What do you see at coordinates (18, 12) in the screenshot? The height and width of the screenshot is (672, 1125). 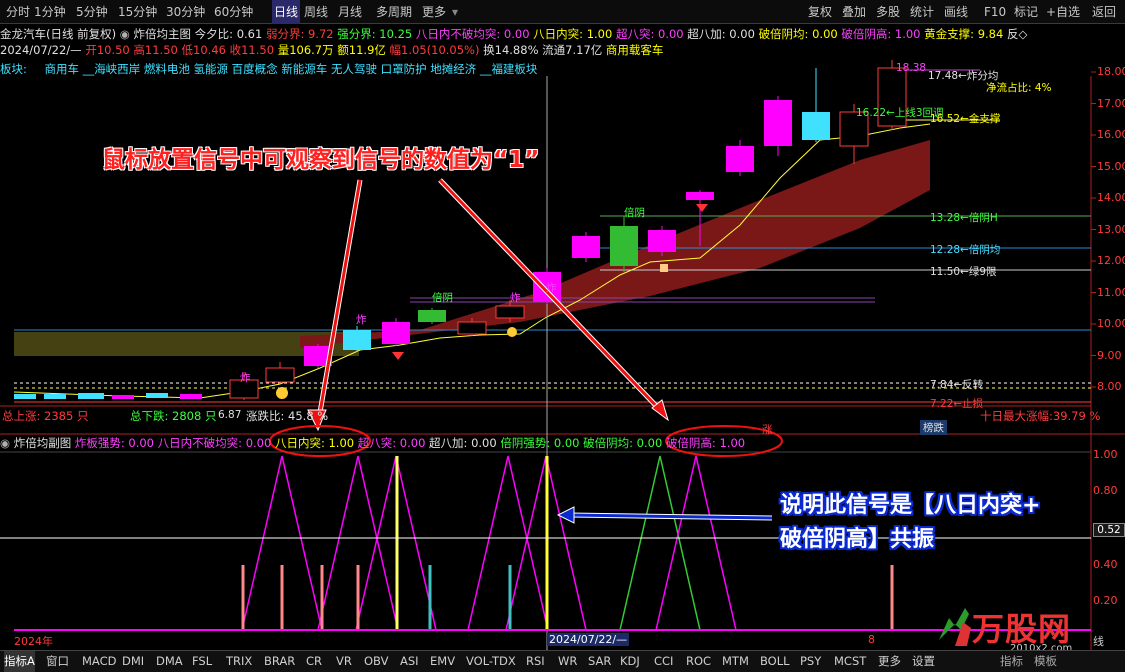 I see `timeframe-tab-fenshi: 分时` at bounding box center [18, 12].